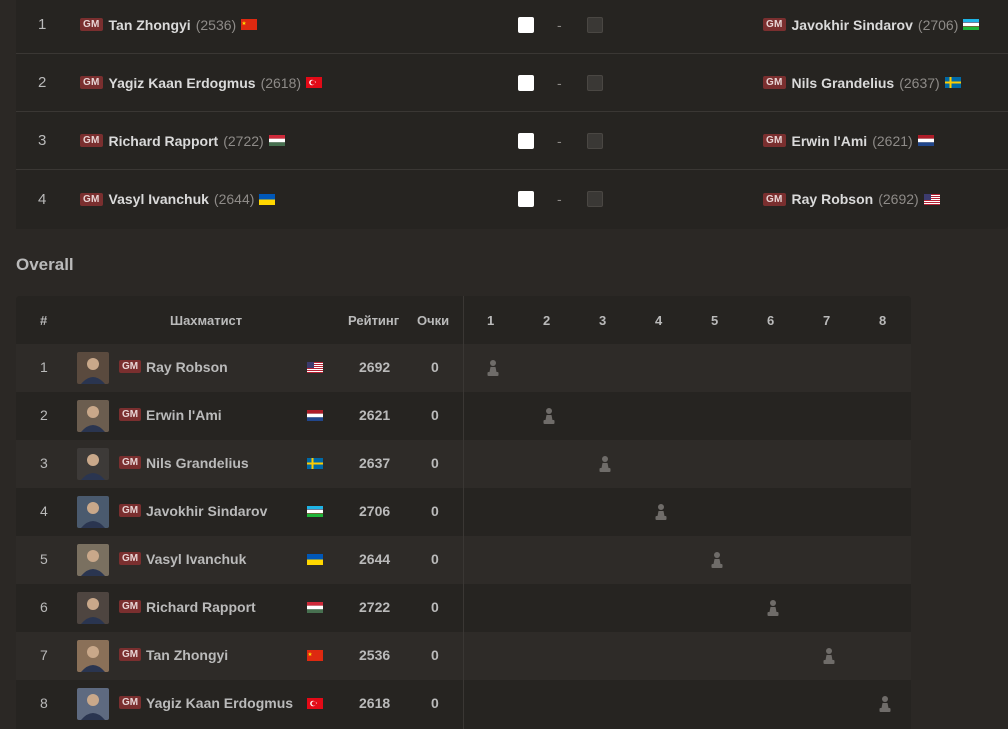  What do you see at coordinates (375, 511) in the screenshot?
I see `player-rating: 2706` at bounding box center [375, 511].